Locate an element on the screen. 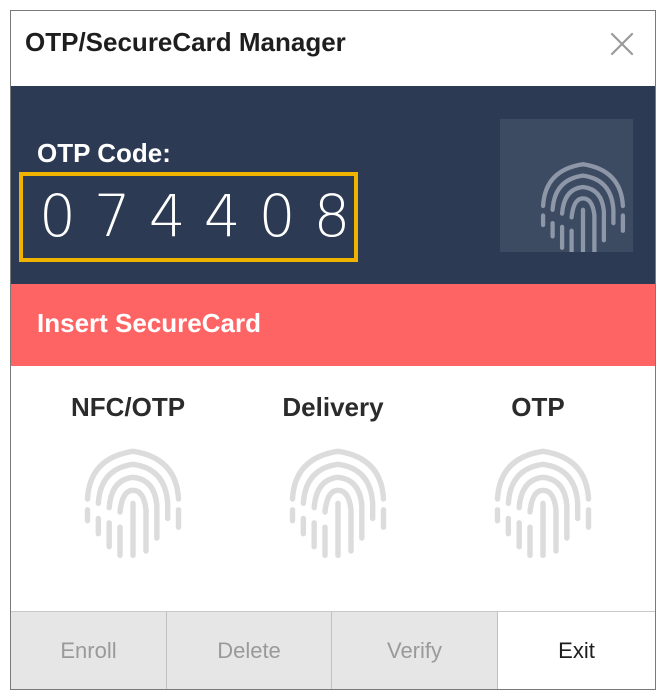  mode-nfc-otp: NFC/OTP is located at coordinates (128, 488).